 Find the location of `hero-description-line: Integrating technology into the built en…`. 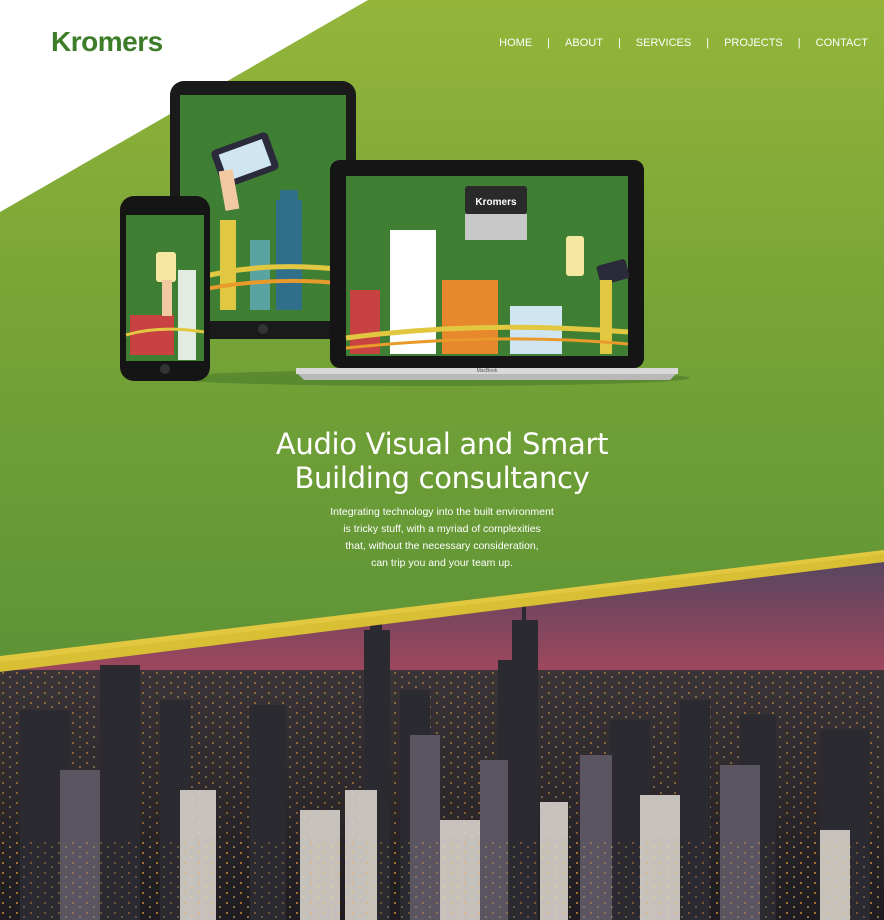

hero-description-line: Integrating technology into the built en… is located at coordinates (442, 511).